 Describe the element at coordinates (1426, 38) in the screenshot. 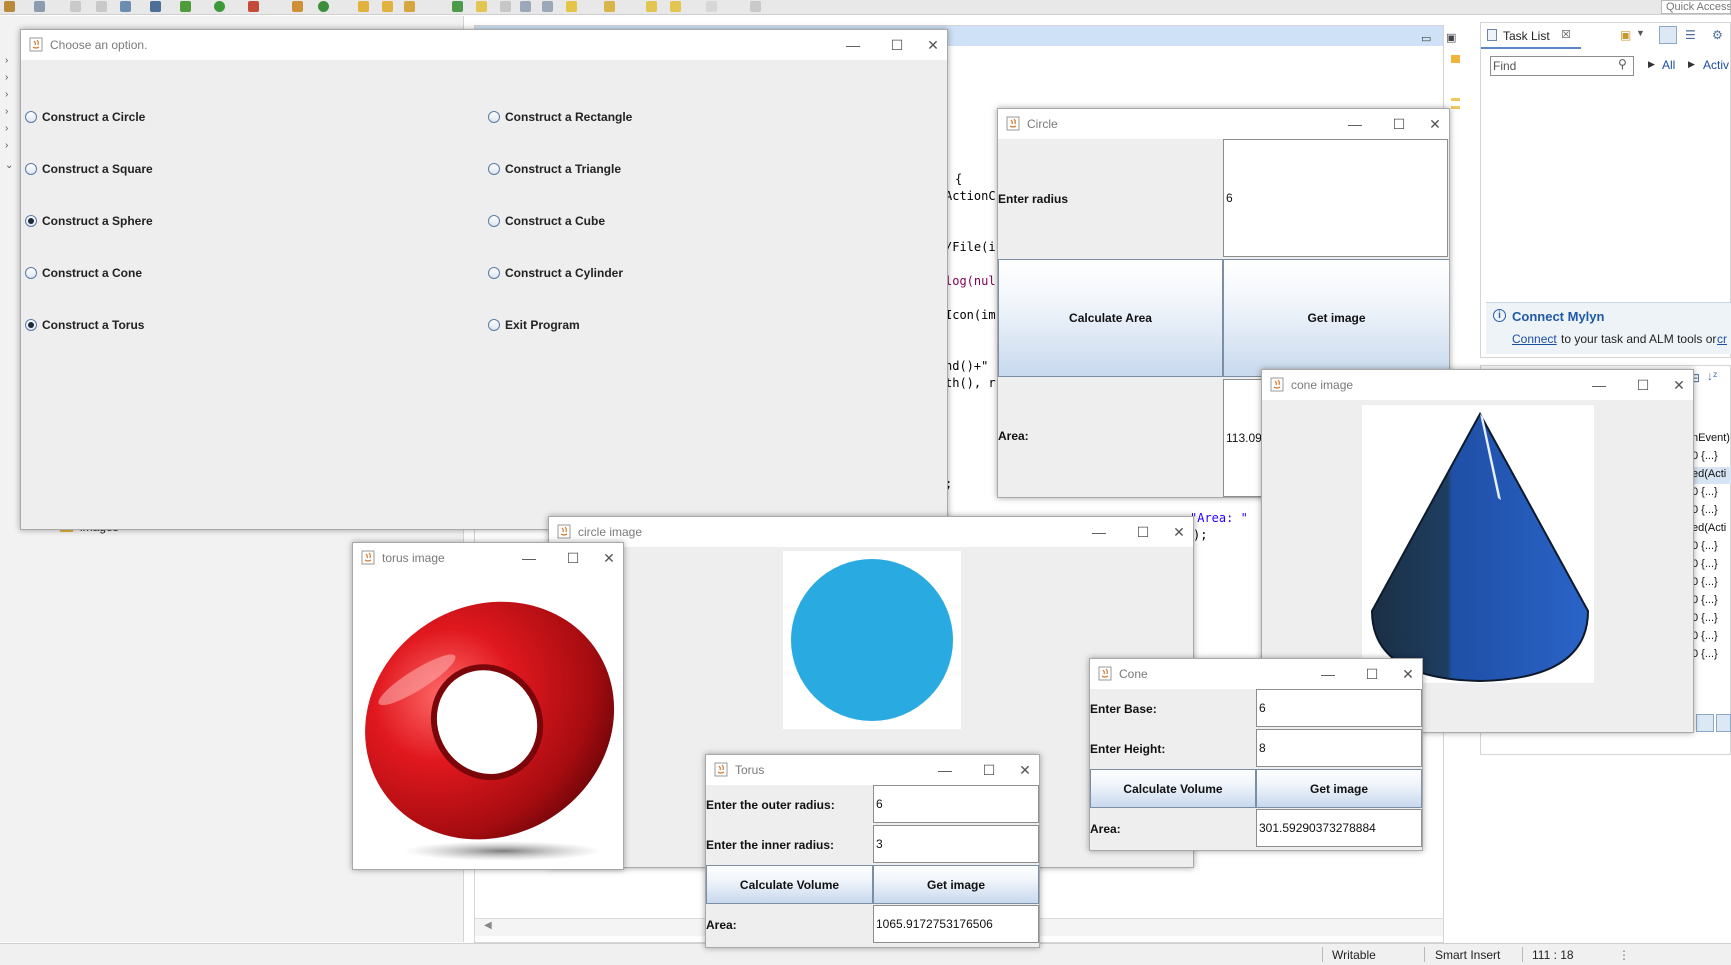

I see `minimize-view-icon: ▭` at that location.